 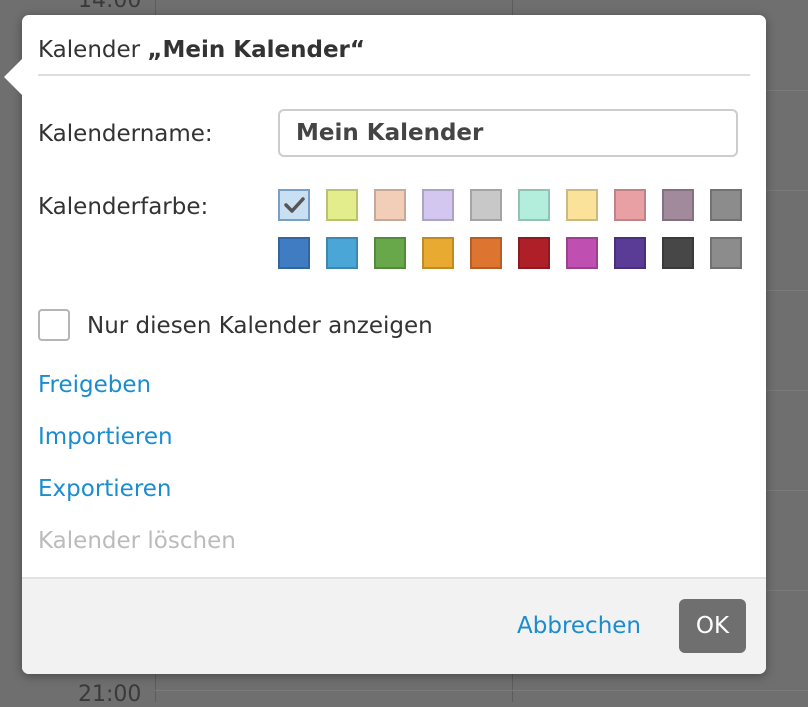 I want to click on checkmark-icon, so click(x=294, y=205).